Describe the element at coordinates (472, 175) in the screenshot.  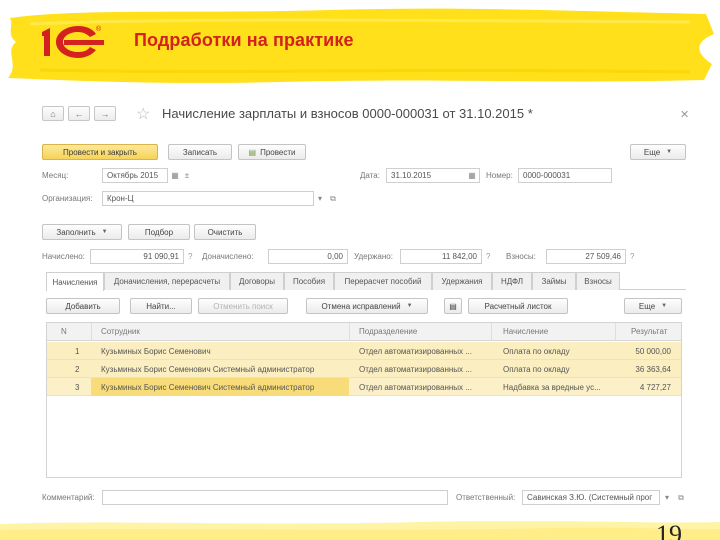
I see `date-calendar-icon: ▦` at that location.